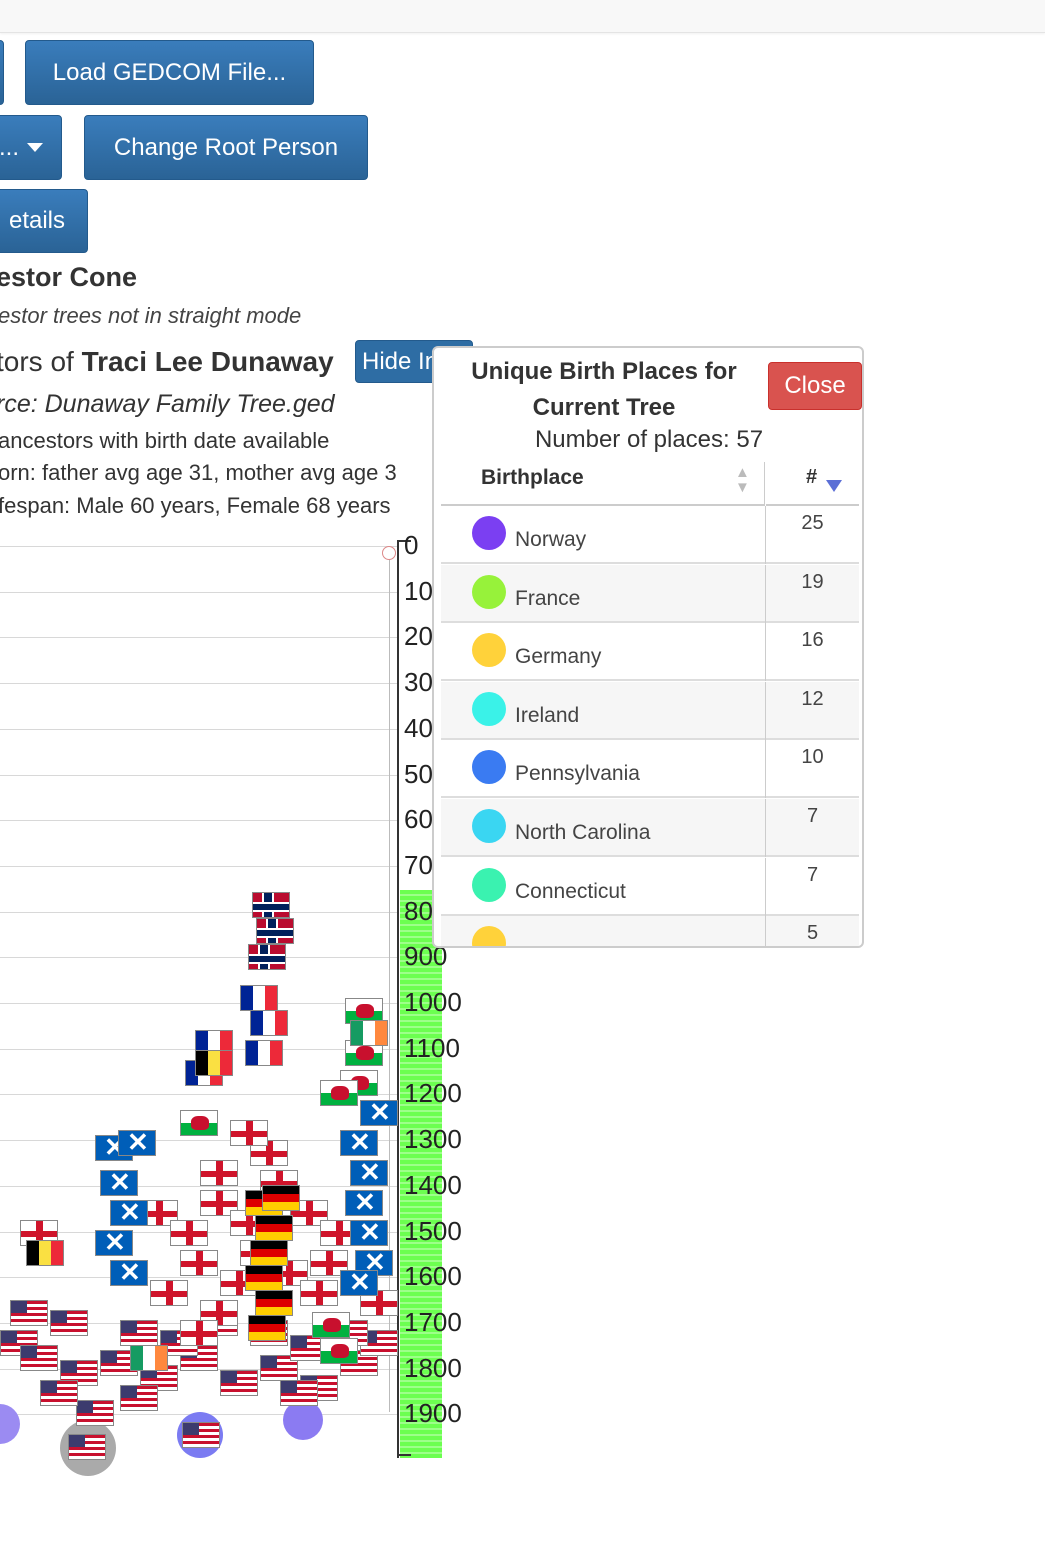 Image resolution: width=1045 pixels, height=1559 pixels. Describe the element at coordinates (44, 221) in the screenshot. I see `details-button: etails` at that location.